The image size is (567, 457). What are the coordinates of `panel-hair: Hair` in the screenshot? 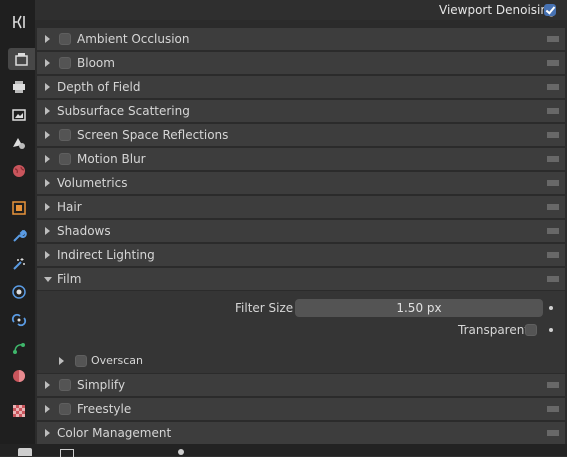 It's located at (301, 207).